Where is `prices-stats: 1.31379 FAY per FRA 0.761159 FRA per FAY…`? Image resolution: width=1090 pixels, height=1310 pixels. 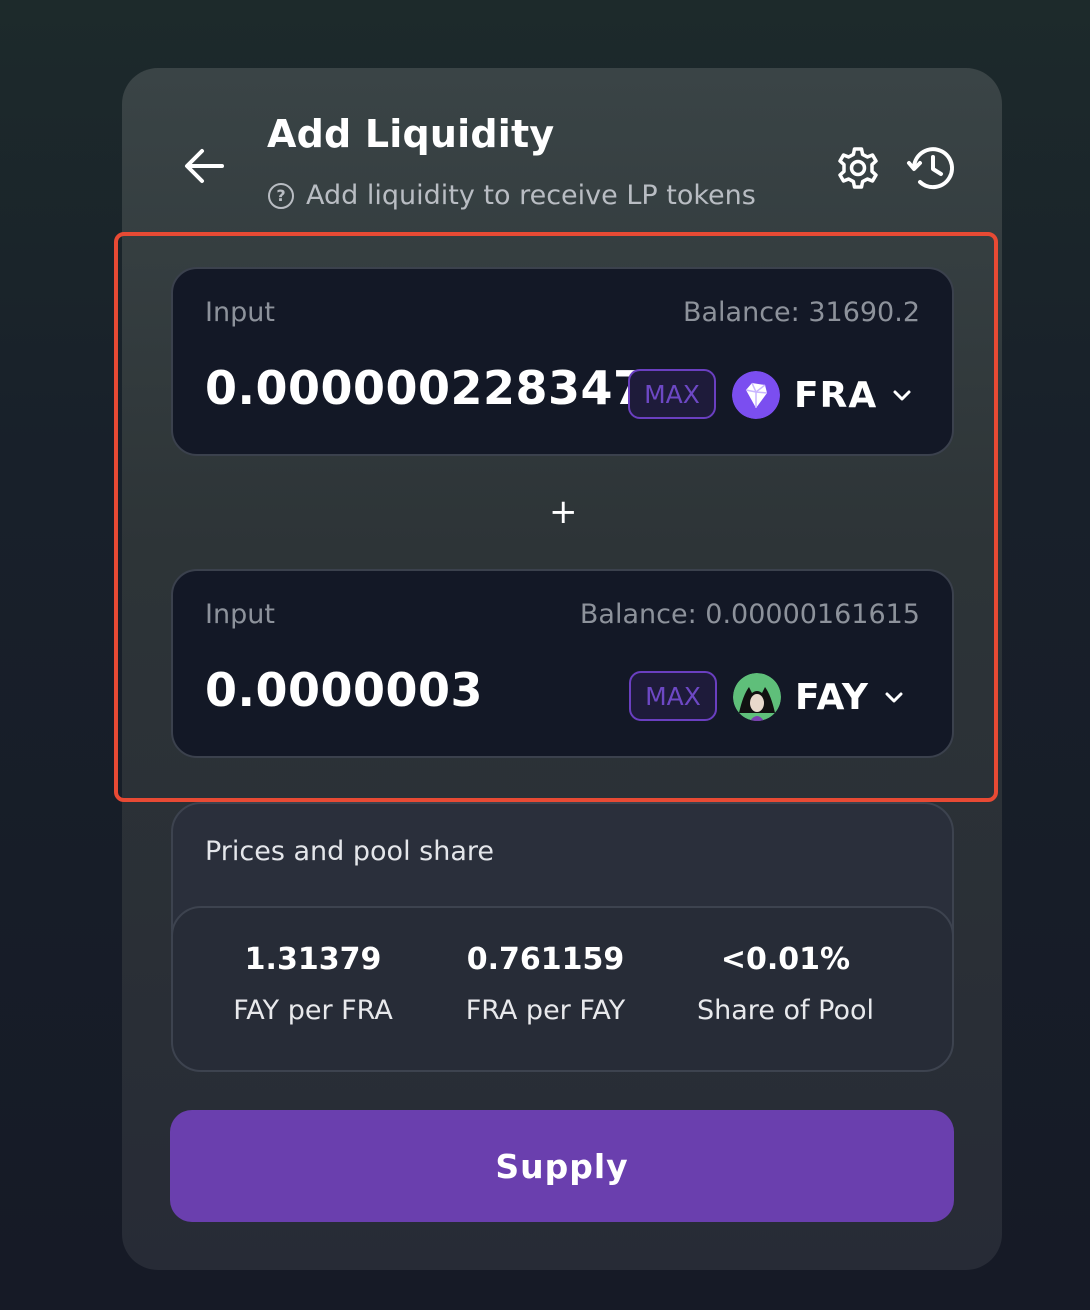 prices-stats: 1.31379 FAY per FRA 0.761159 FRA per FAY… is located at coordinates (562, 989).